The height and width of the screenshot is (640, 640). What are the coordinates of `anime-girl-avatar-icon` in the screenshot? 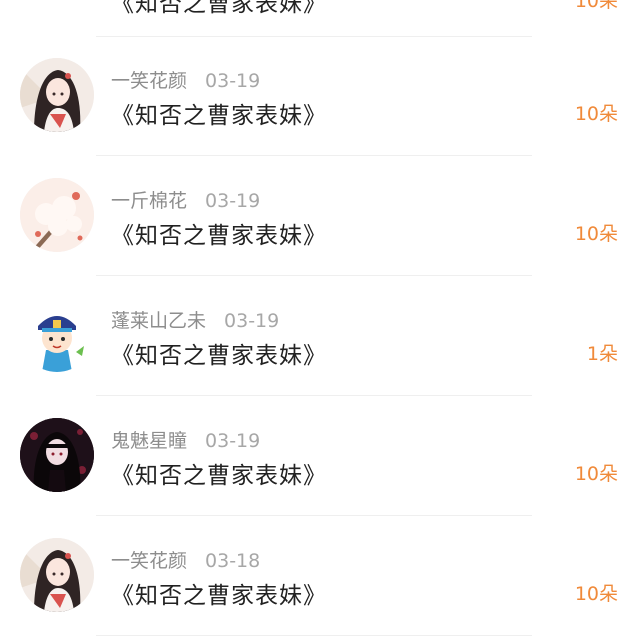 It's located at (57, 575).